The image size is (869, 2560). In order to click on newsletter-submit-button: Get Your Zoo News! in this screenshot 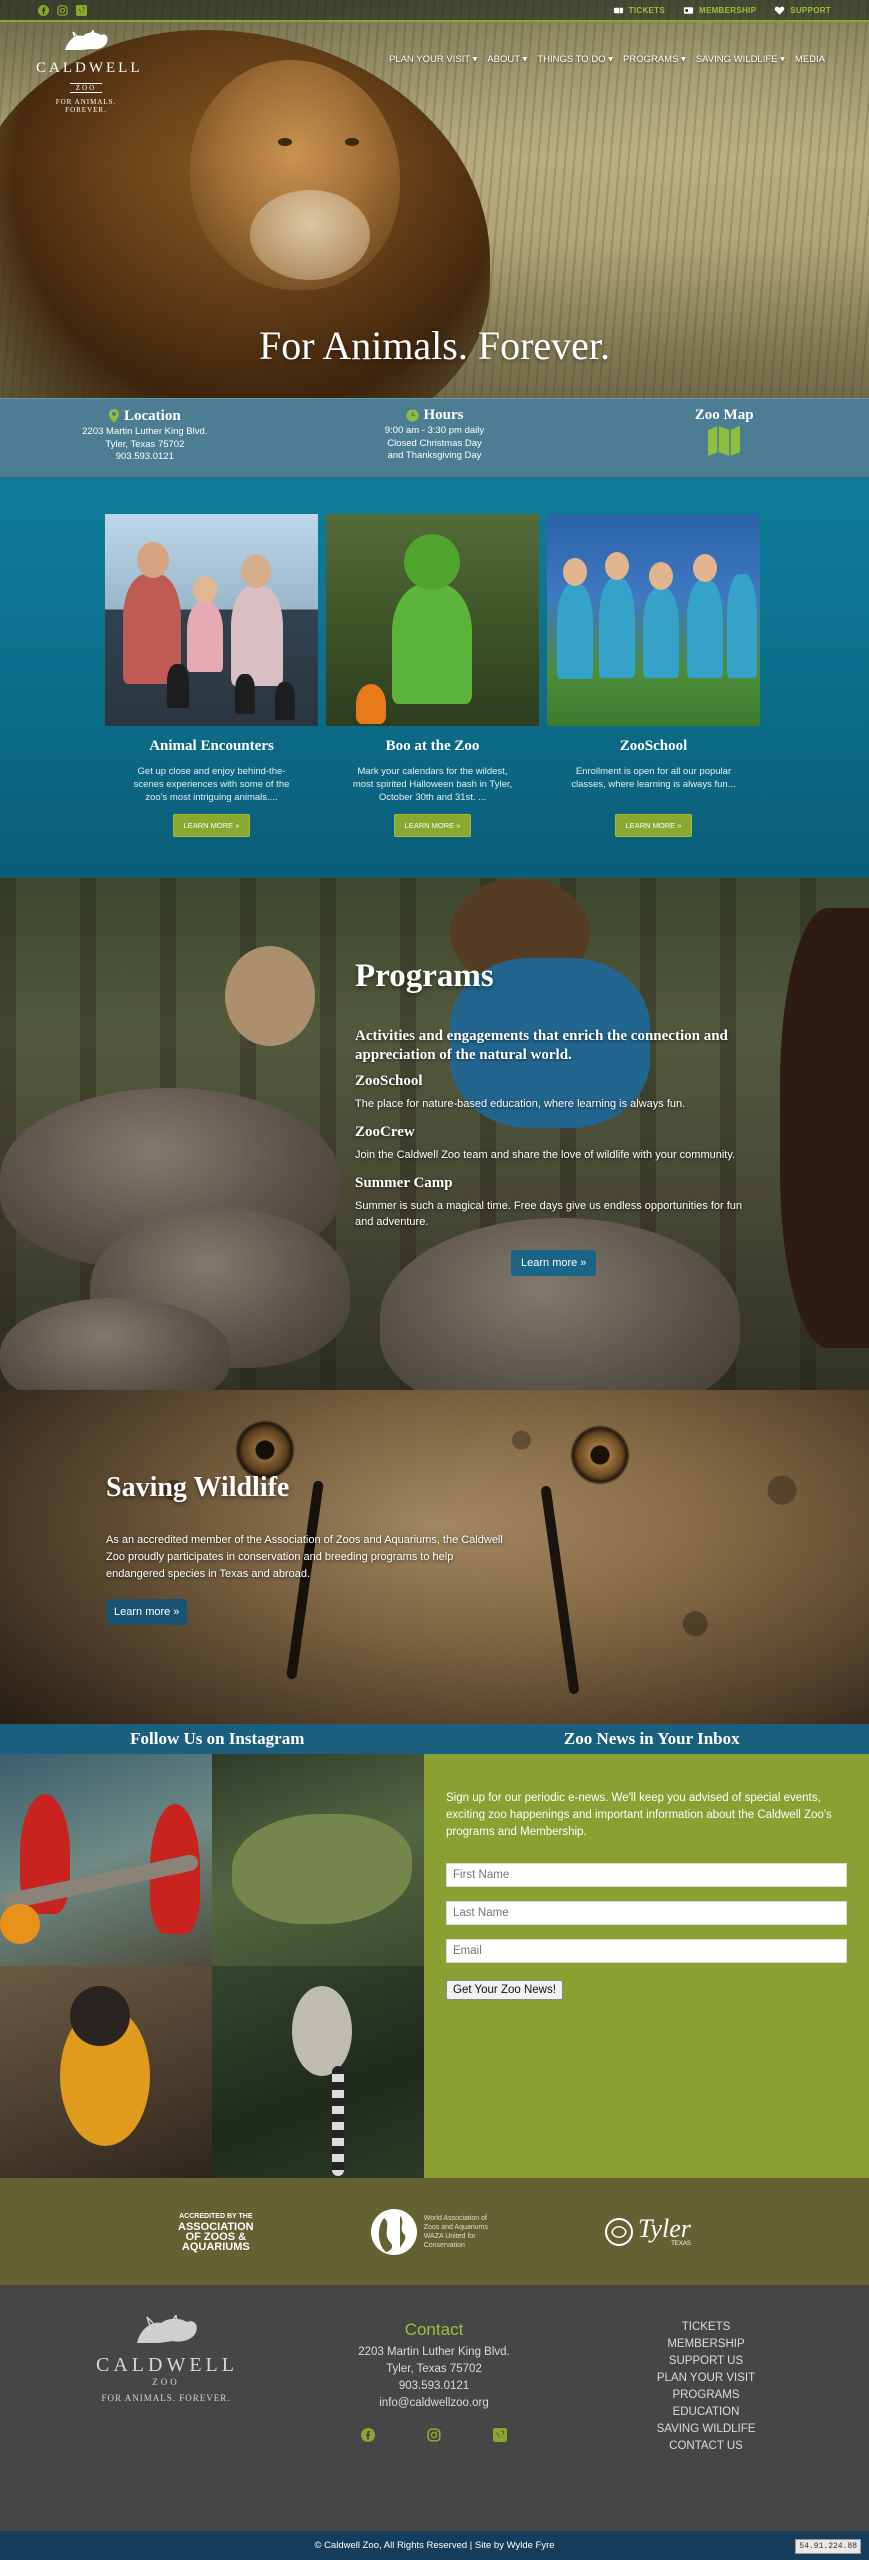, I will do `click(504, 1990)`.